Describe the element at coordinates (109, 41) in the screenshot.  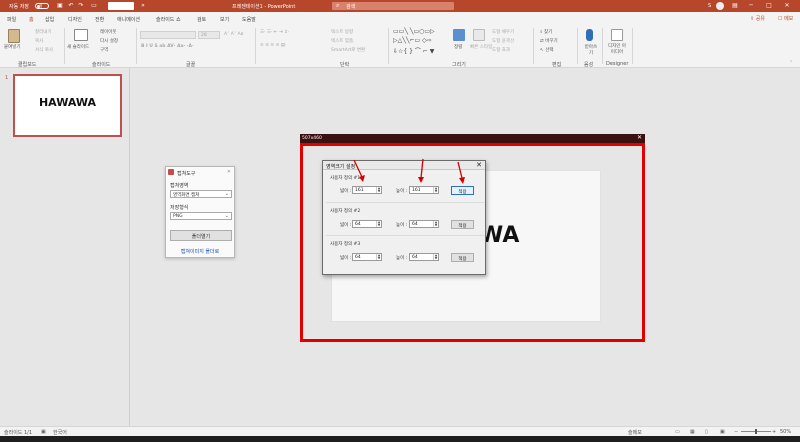
I see `reset-button: 다시 설정` at that location.